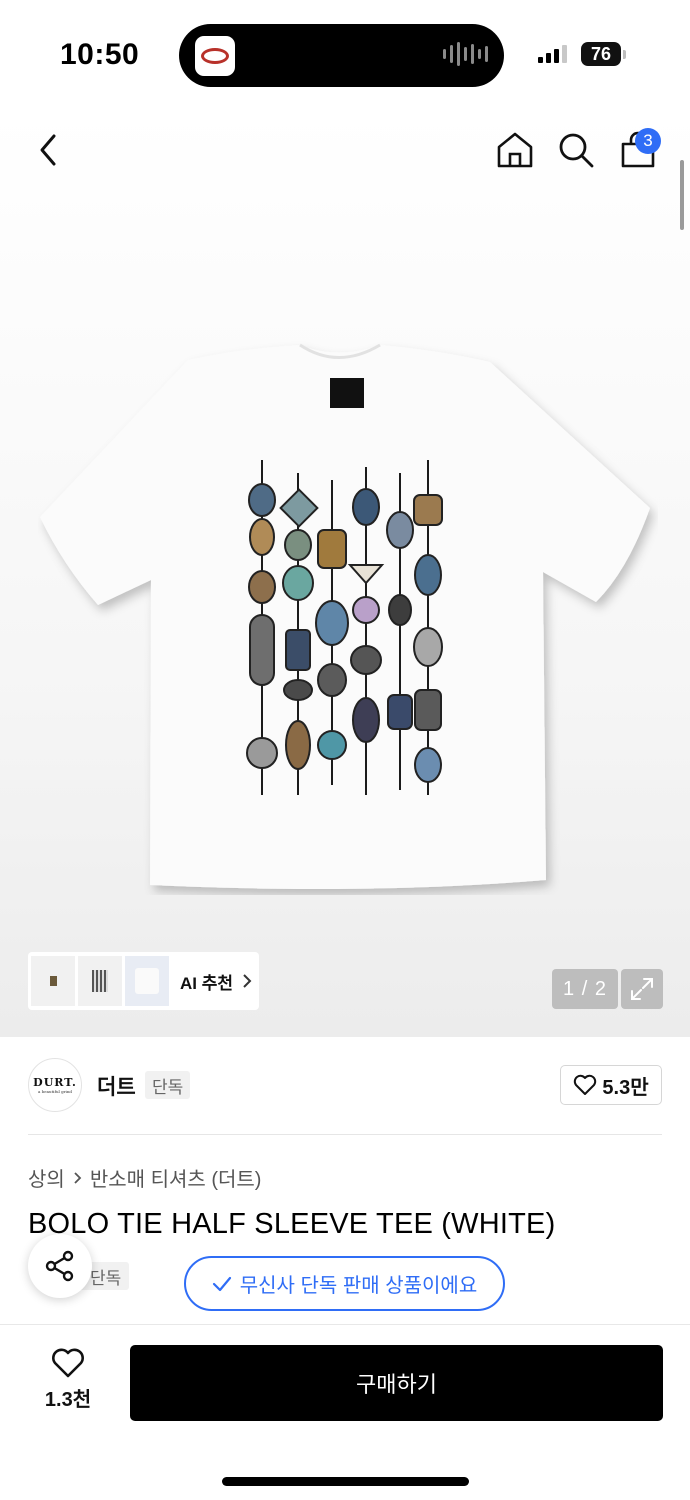 The width and height of the screenshot is (690, 1500). What do you see at coordinates (221, 1283) in the screenshot?
I see `check-icon` at bounding box center [221, 1283].